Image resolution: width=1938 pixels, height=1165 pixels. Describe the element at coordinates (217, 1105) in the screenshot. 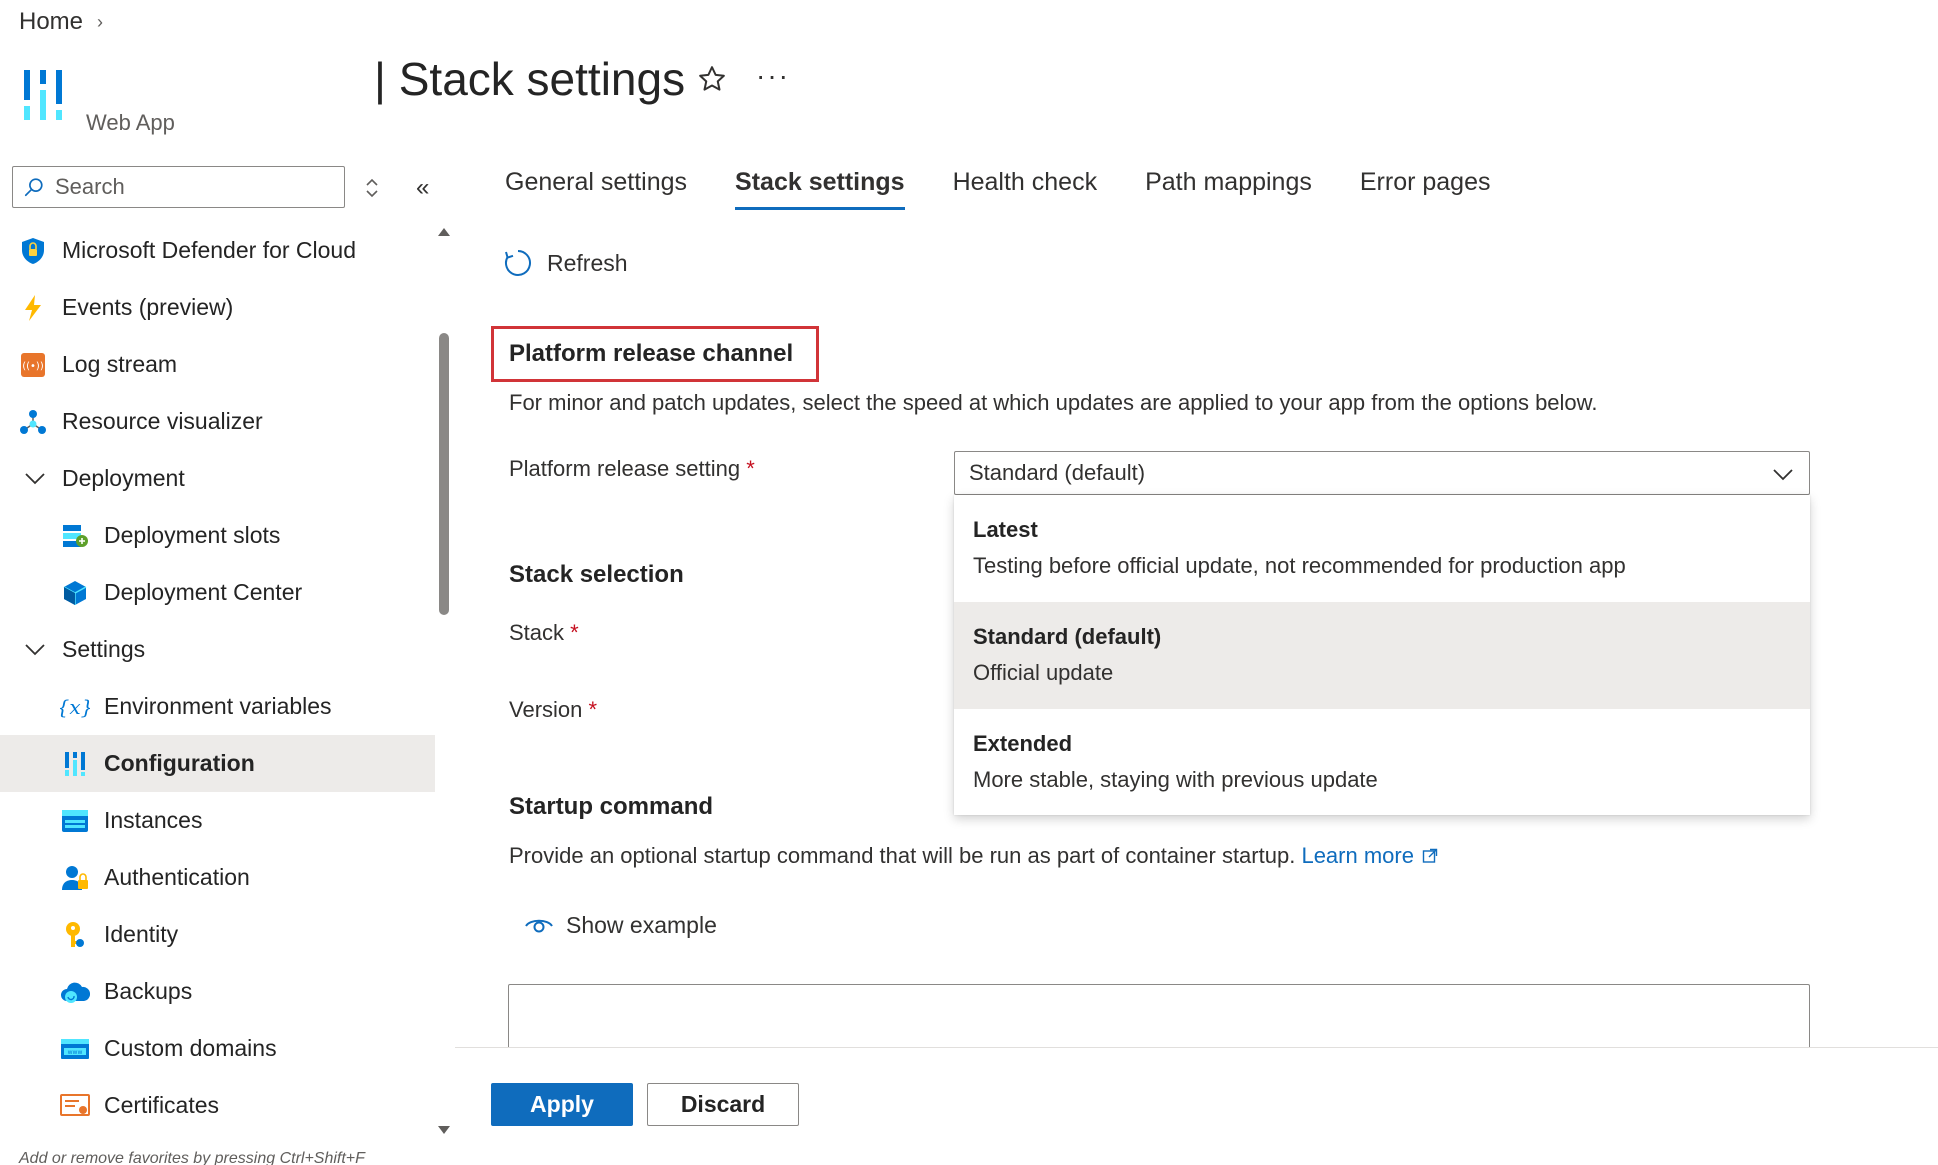

I see `sidebar-item-certificates: Certificates` at that location.